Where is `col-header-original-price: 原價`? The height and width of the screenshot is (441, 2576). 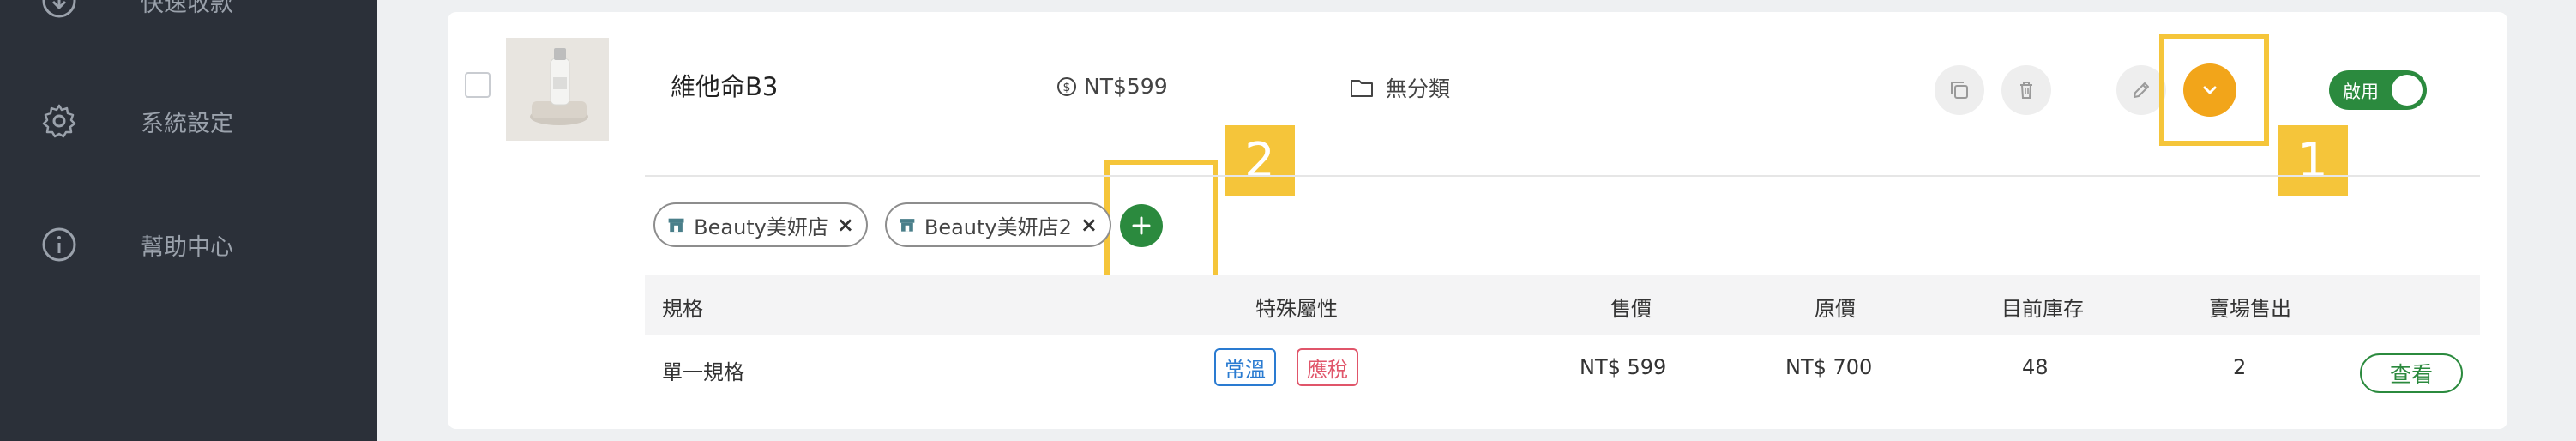
col-header-original-price: 原價 is located at coordinates (1835, 309).